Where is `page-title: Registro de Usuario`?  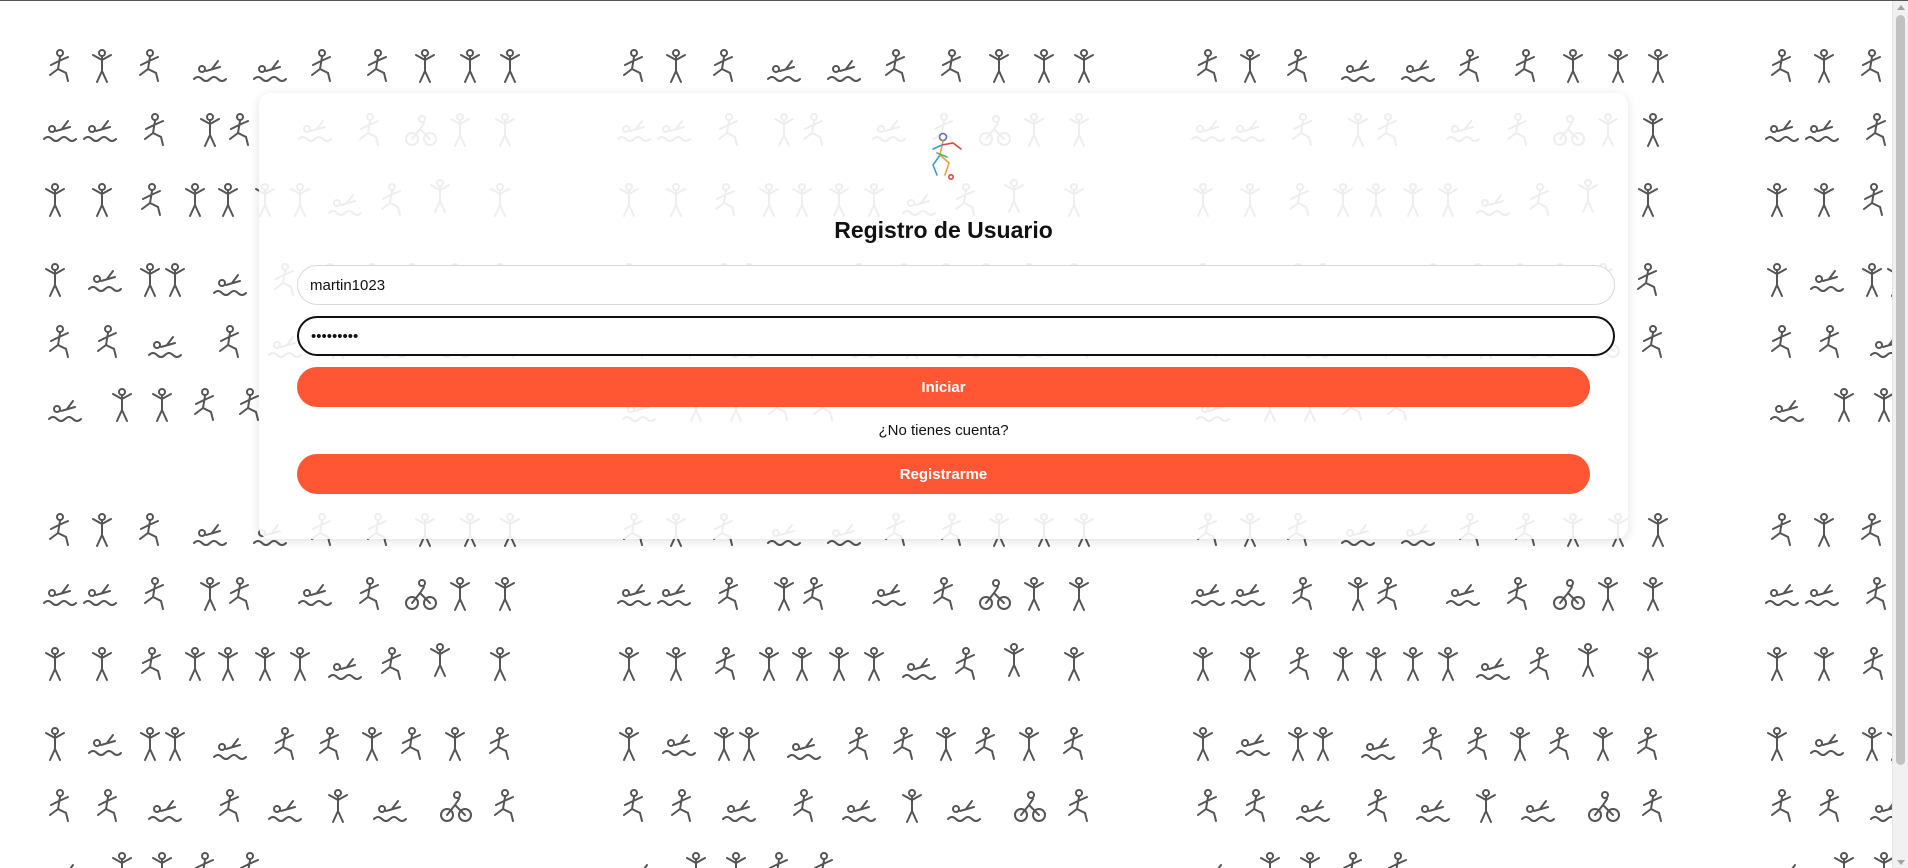 page-title: Registro de Usuario is located at coordinates (943, 230).